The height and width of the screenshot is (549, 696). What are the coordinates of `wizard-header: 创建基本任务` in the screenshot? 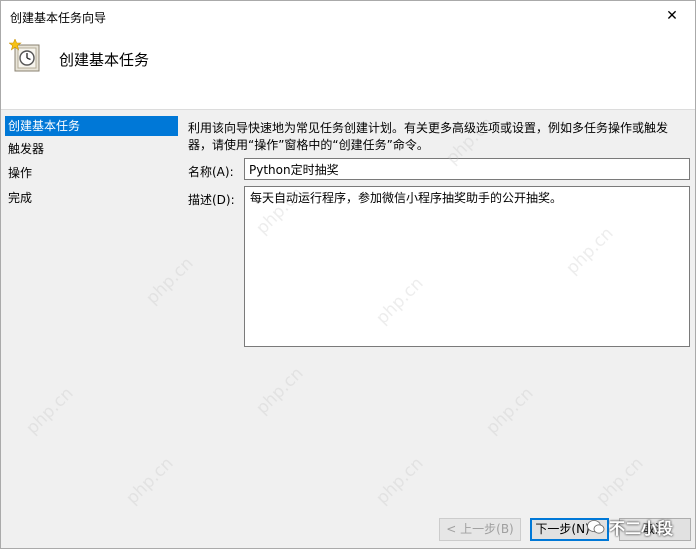 It's located at (348, 70).